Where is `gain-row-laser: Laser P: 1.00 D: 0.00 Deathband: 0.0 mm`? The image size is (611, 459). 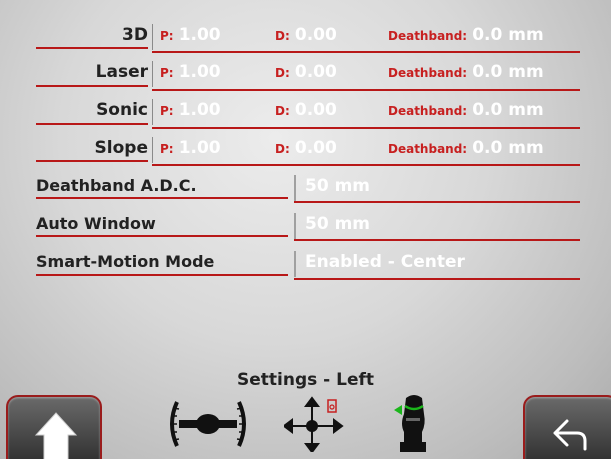 gain-row-laser: Laser P: 1.00 D: 0.00 Deathband: 0.0 mm is located at coordinates (305, 73).